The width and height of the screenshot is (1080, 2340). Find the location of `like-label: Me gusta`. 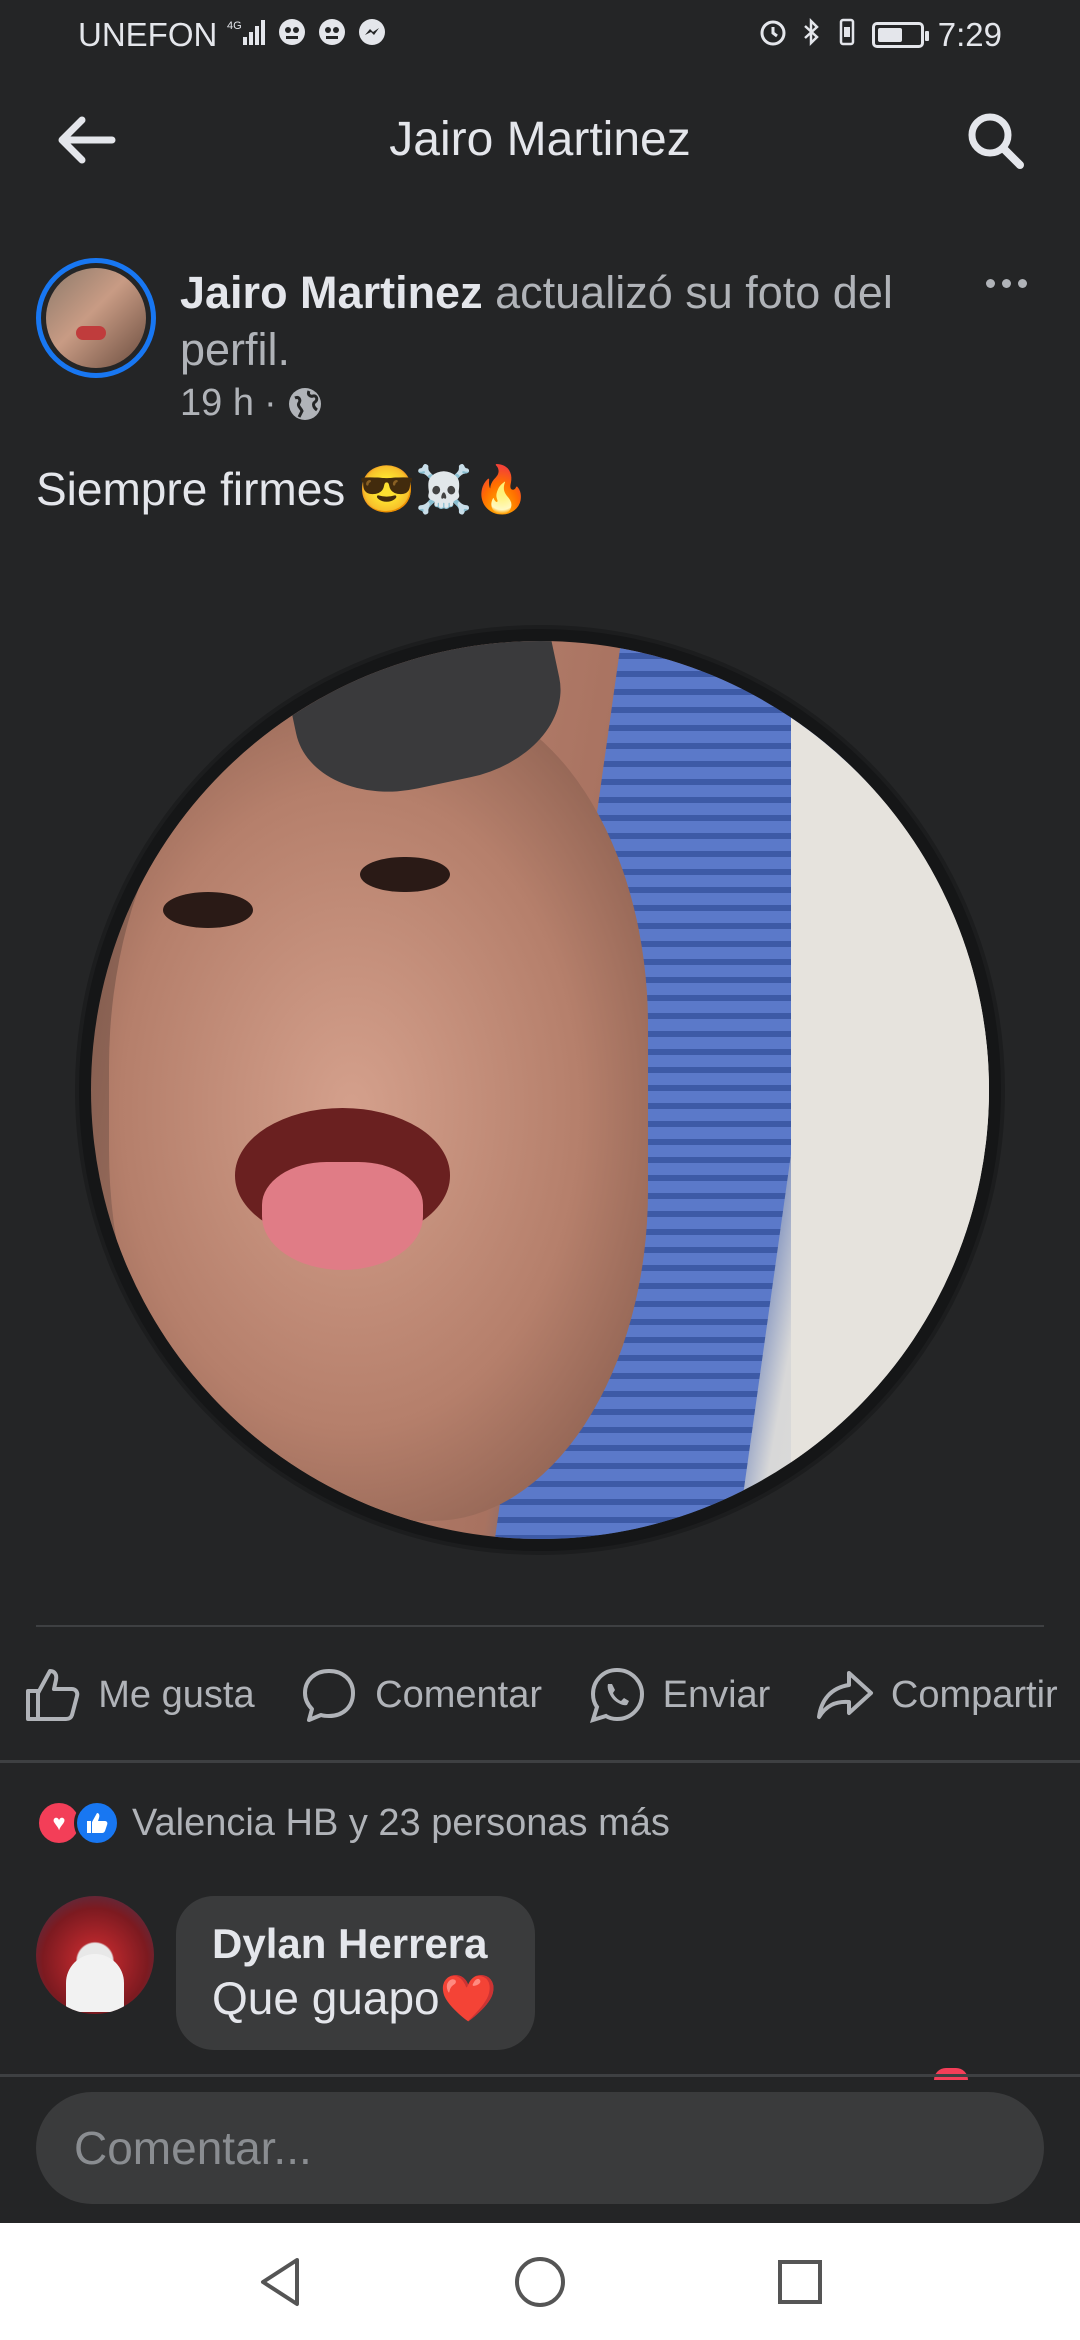

like-label: Me gusta is located at coordinates (176, 1694).